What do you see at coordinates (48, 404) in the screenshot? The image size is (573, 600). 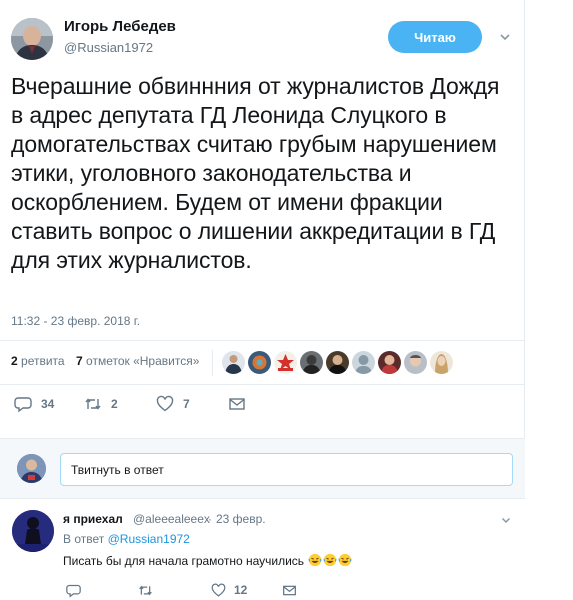 I see `reply-count: 34` at bounding box center [48, 404].